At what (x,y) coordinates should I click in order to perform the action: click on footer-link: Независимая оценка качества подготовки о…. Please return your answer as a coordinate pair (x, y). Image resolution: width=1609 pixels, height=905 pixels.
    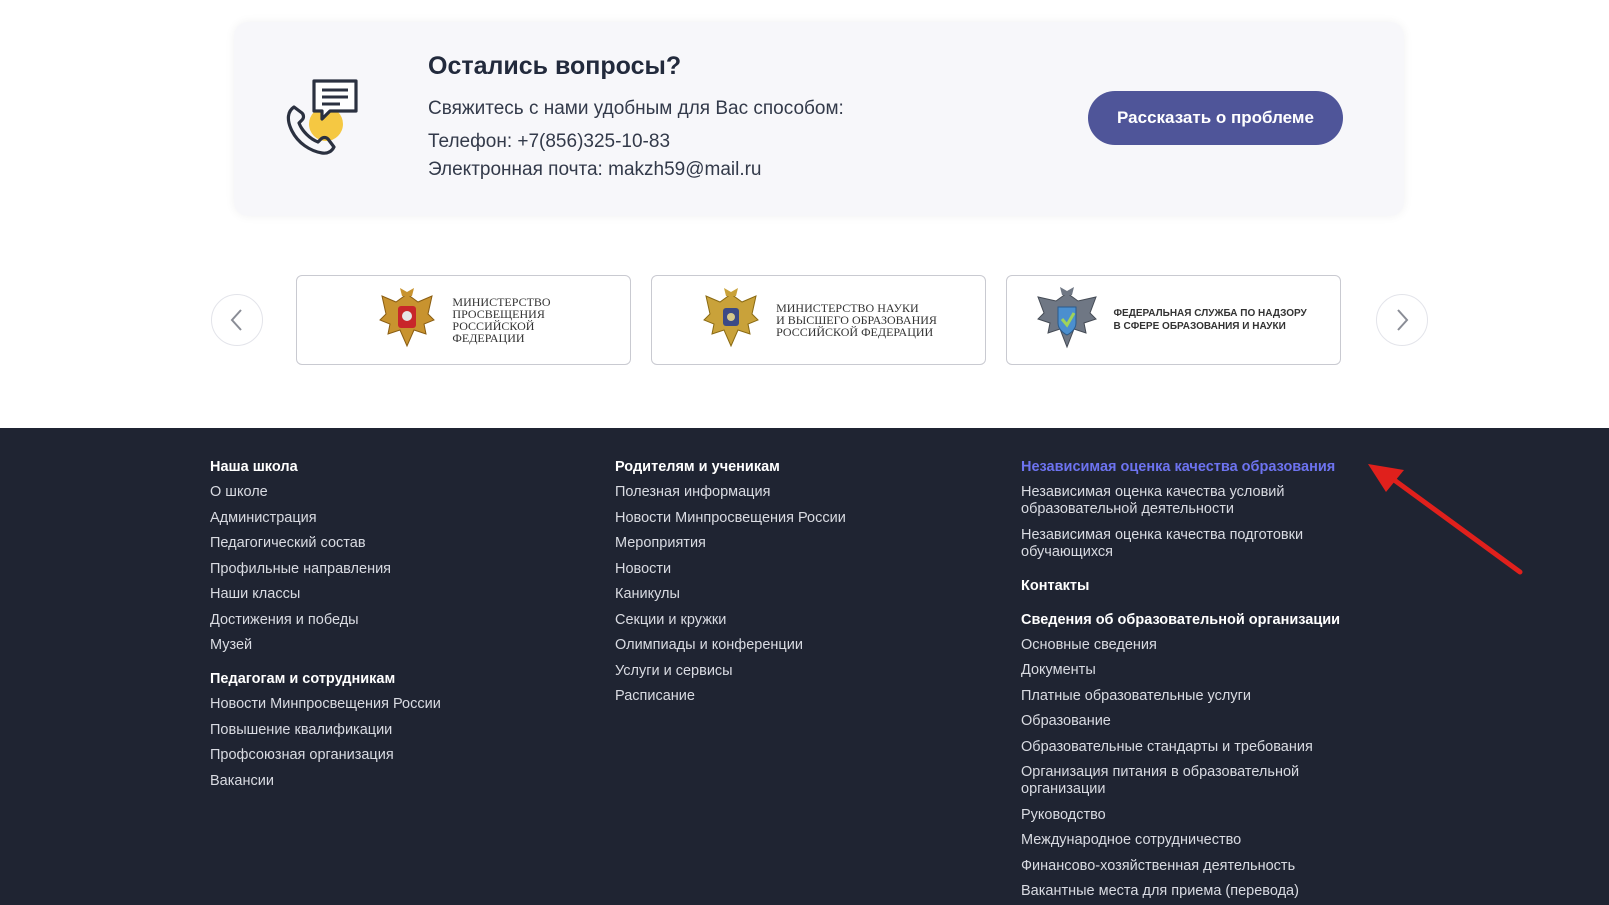
    Looking at the image, I should click on (1193, 544).